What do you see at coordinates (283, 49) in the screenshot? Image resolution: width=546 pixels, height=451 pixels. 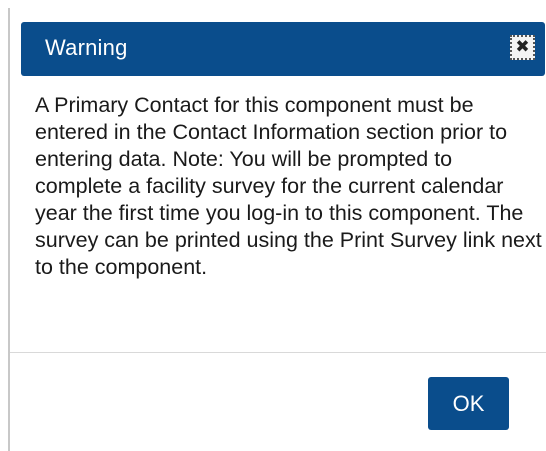 I see `dialog-titlebar: Warning ✖` at bounding box center [283, 49].